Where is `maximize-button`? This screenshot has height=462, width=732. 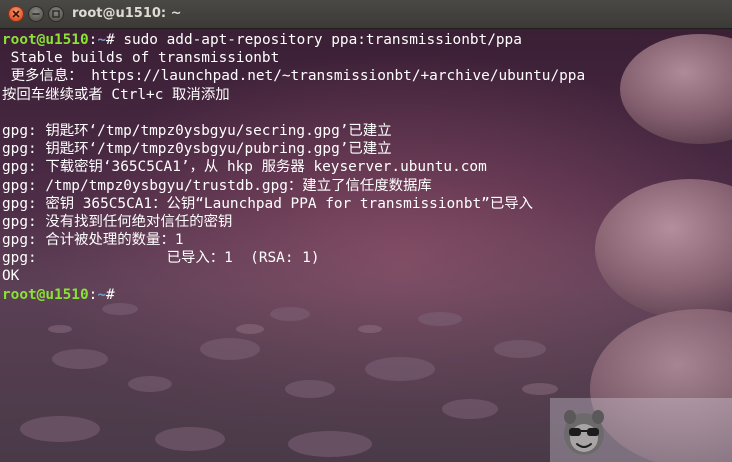
maximize-button is located at coordinates (56, 14).